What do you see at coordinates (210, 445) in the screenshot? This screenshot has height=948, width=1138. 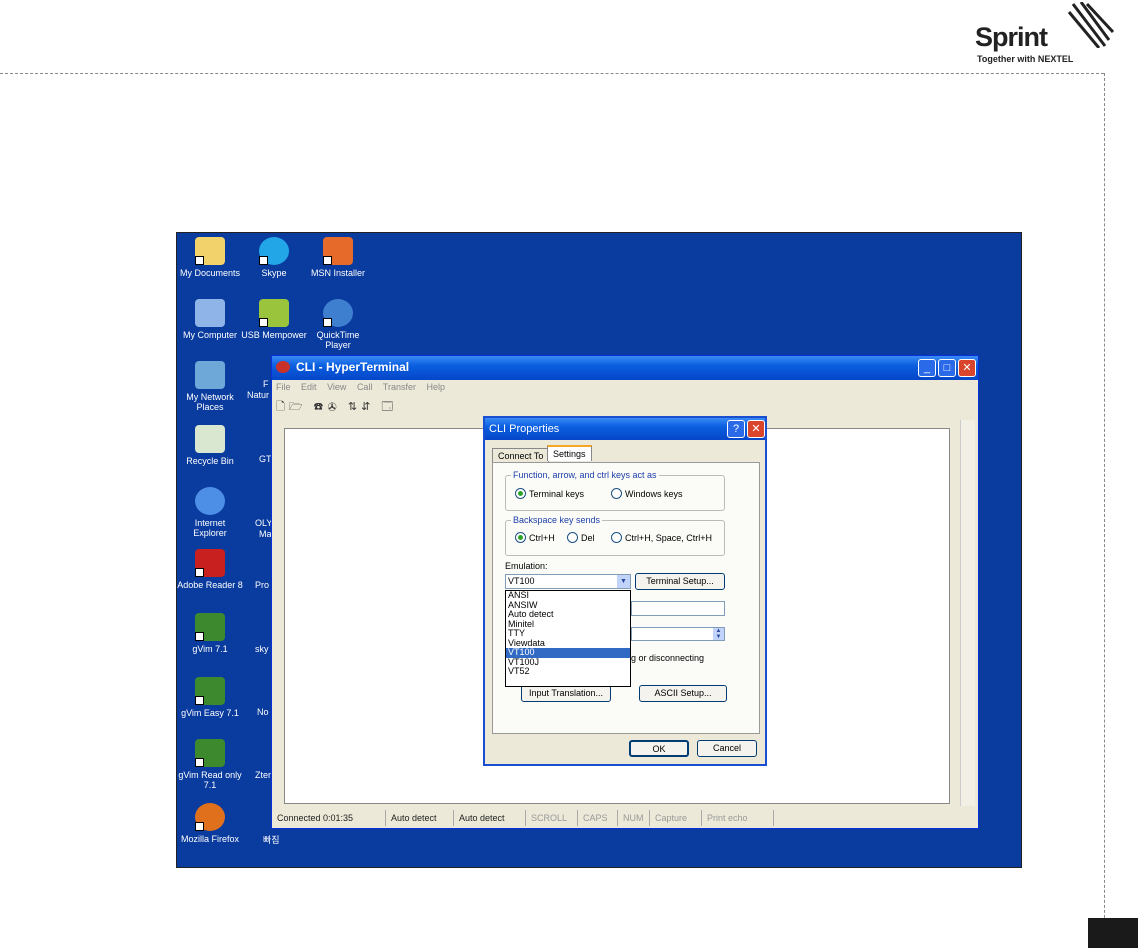 I see `desktop-icon-recycle-bin: Recycle Bin` at bounding box center [210, 445].